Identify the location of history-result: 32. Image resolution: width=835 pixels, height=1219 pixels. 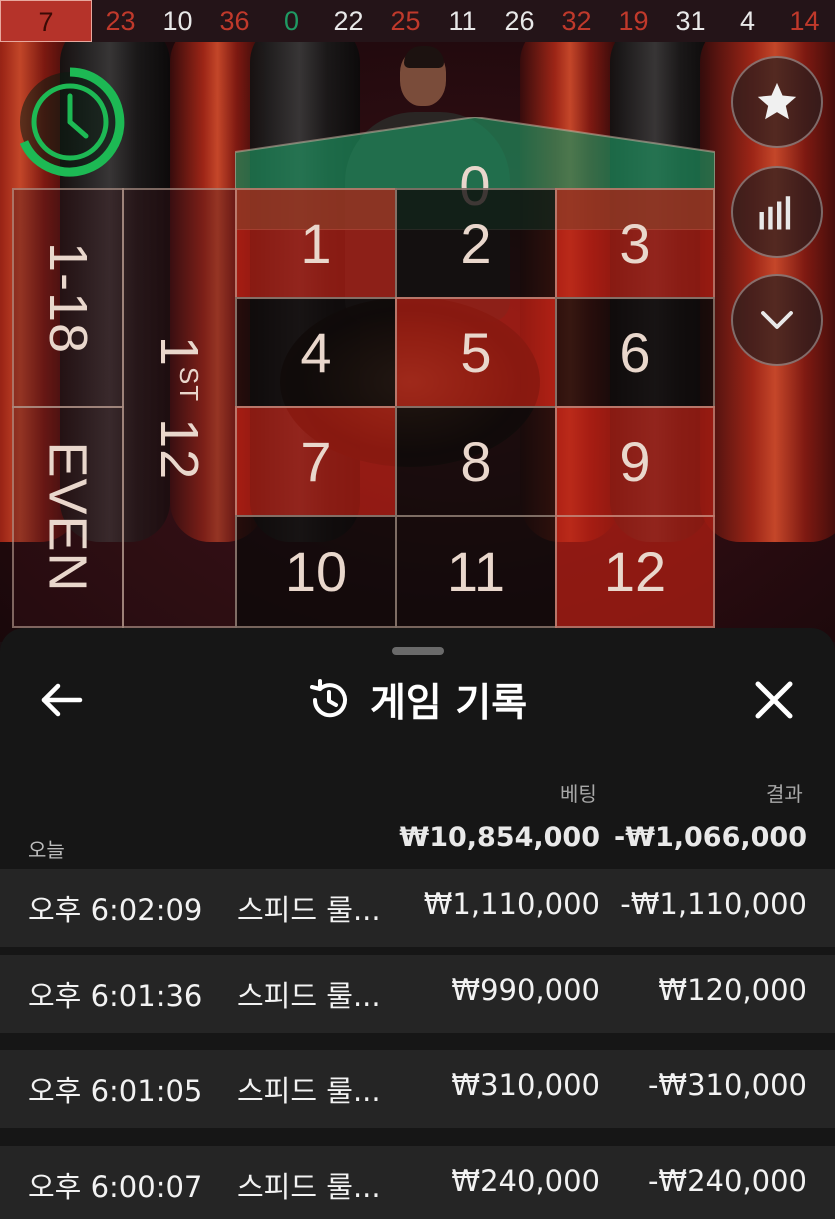
(576, 21).